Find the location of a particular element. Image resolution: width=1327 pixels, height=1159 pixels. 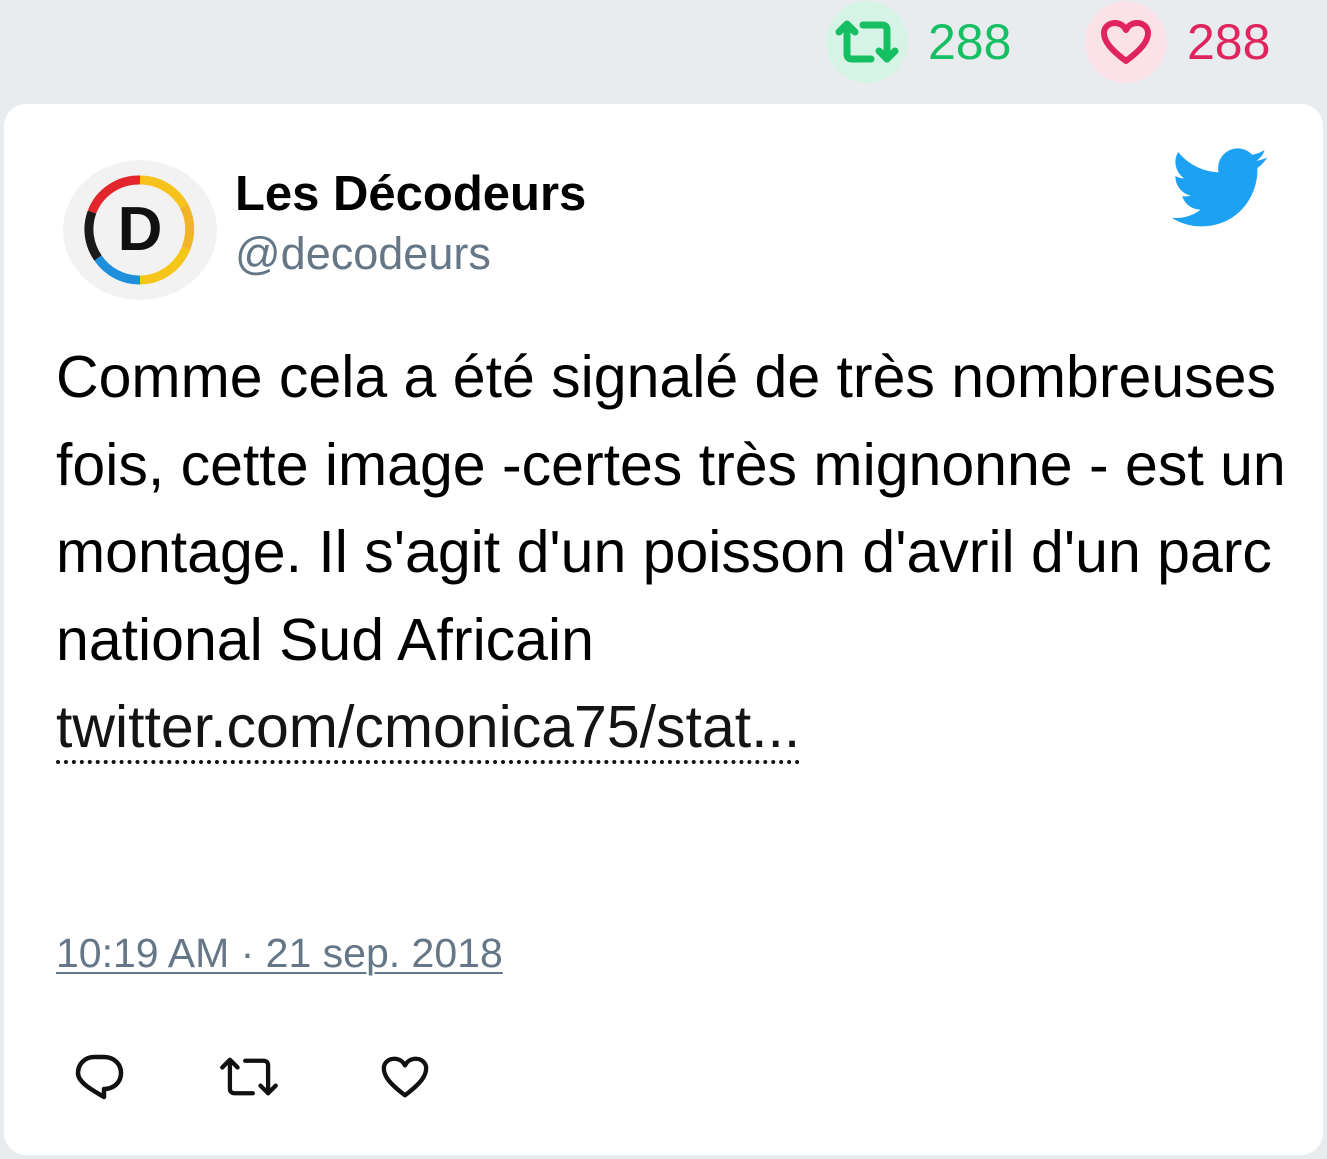

tweet-timestamp: 10:19 AM · 21 sep. 2018 is located at coordinates (279, 953).